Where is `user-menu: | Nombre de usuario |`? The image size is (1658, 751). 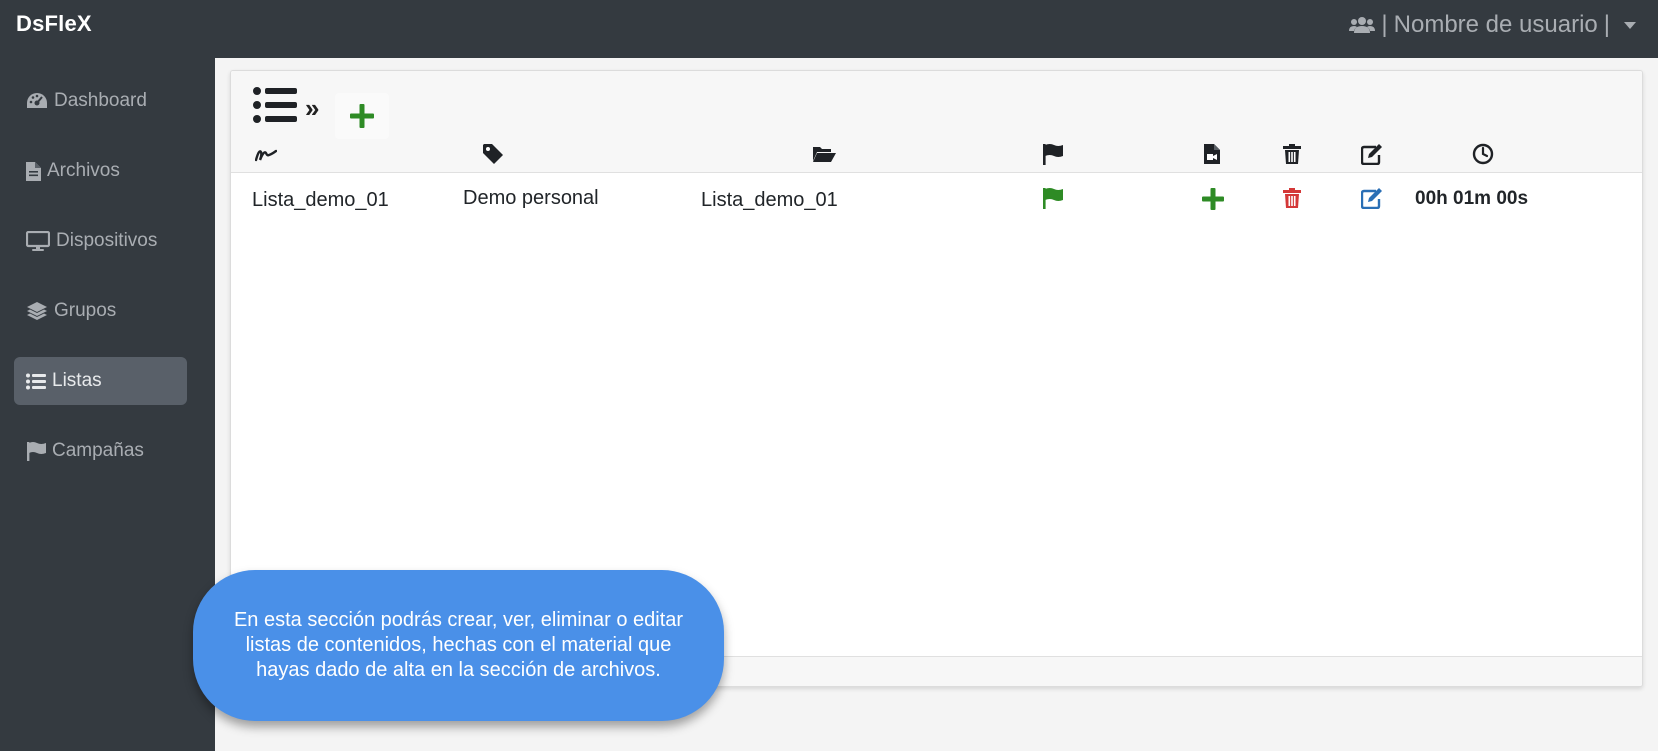
user-menu: | Nombre de usuario | is located at coordinates (1492, 25).